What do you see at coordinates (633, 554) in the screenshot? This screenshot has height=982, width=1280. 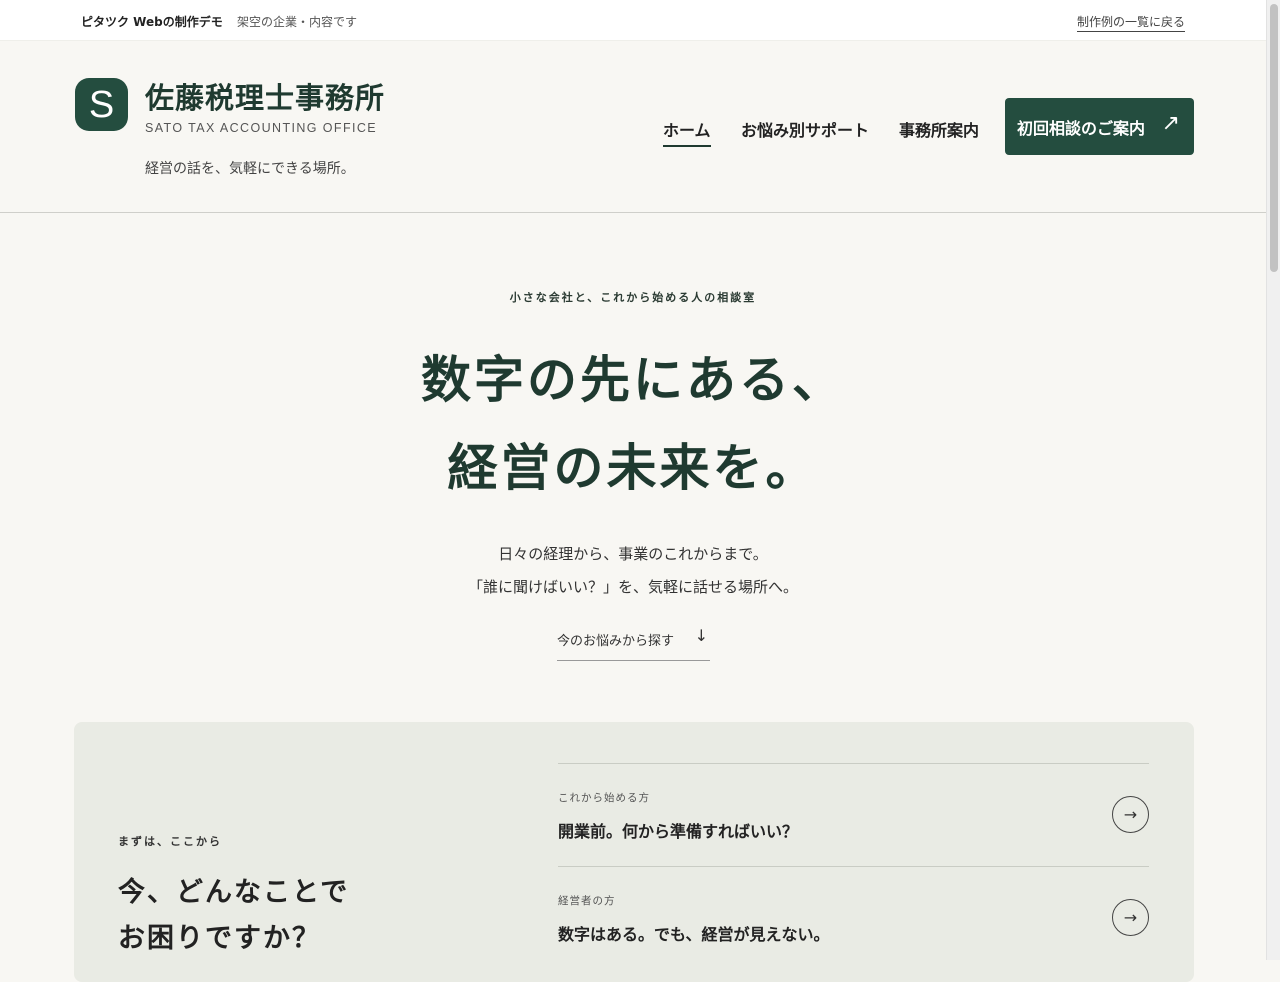 I see `subtext-line-1: 日々の経理から、事業のこれからまで。` at bounding box center [633, 554].